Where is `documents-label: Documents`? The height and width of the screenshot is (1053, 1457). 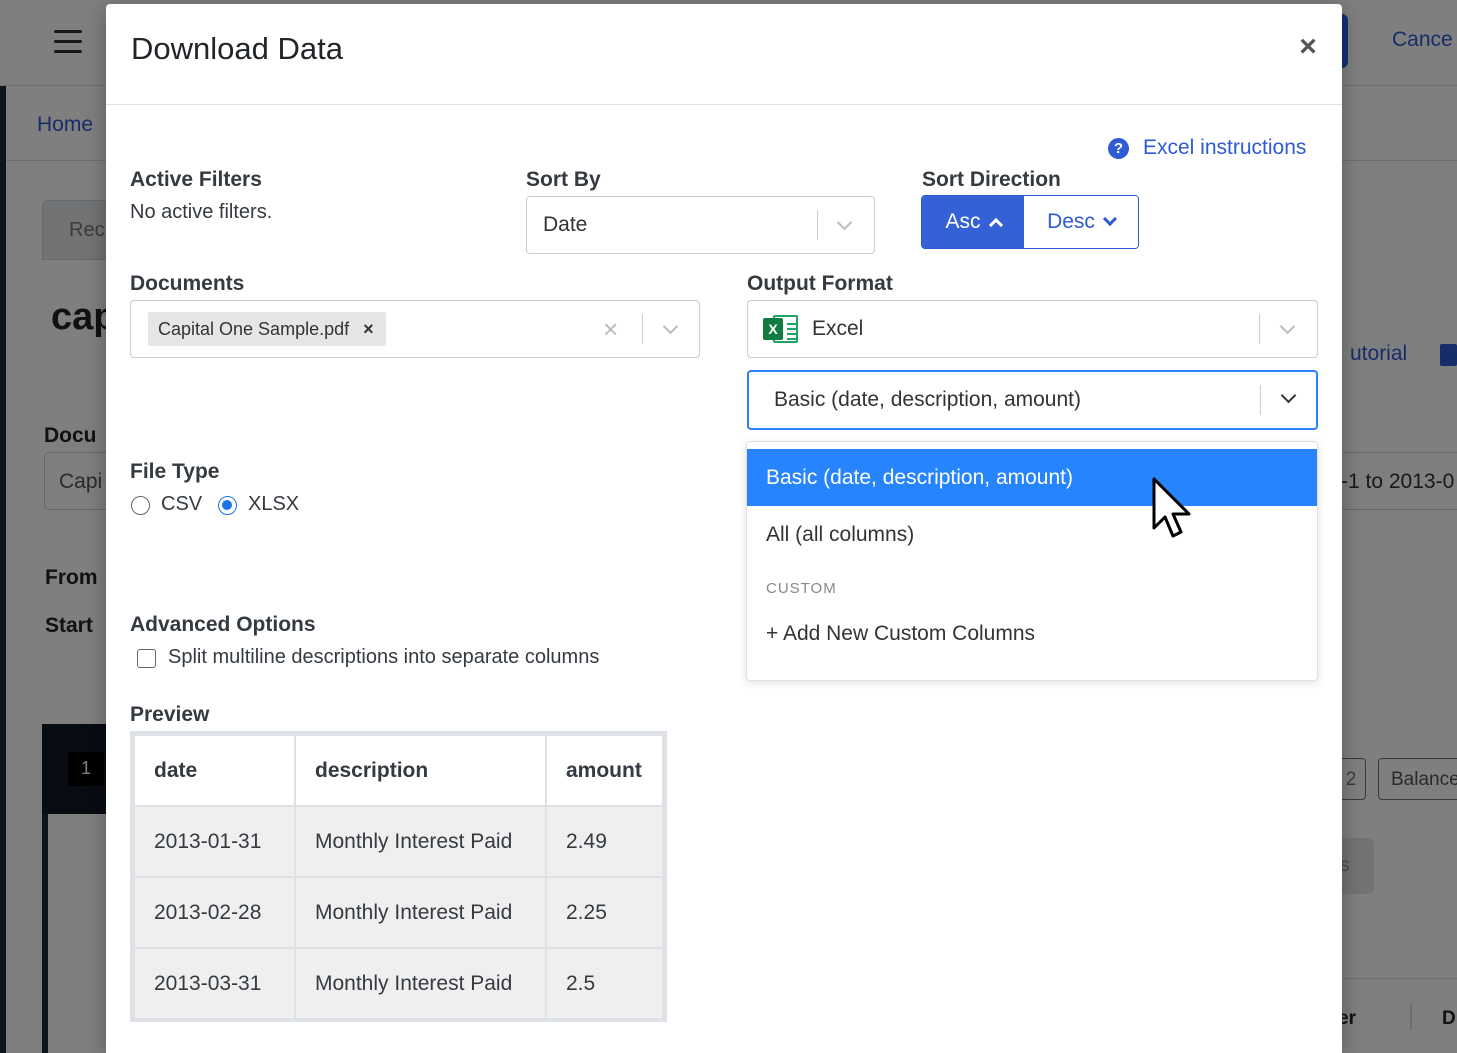 documents-label: Documents is located at coordinates (187, 283).